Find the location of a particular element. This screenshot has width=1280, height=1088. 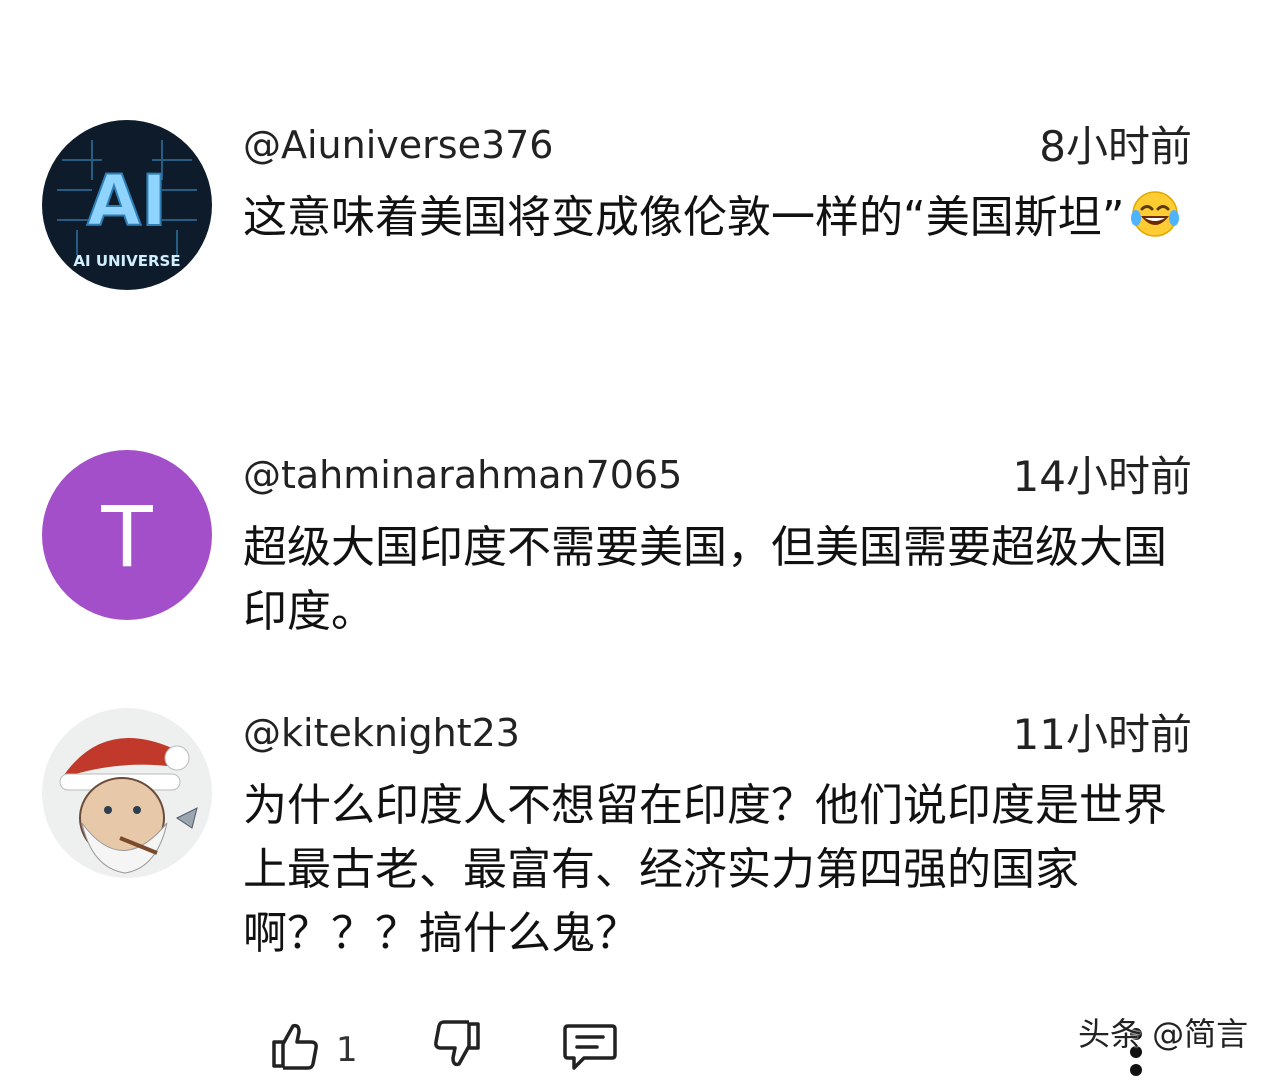

comment-author: @kiteknight23 is located at coordinates (381, 733).